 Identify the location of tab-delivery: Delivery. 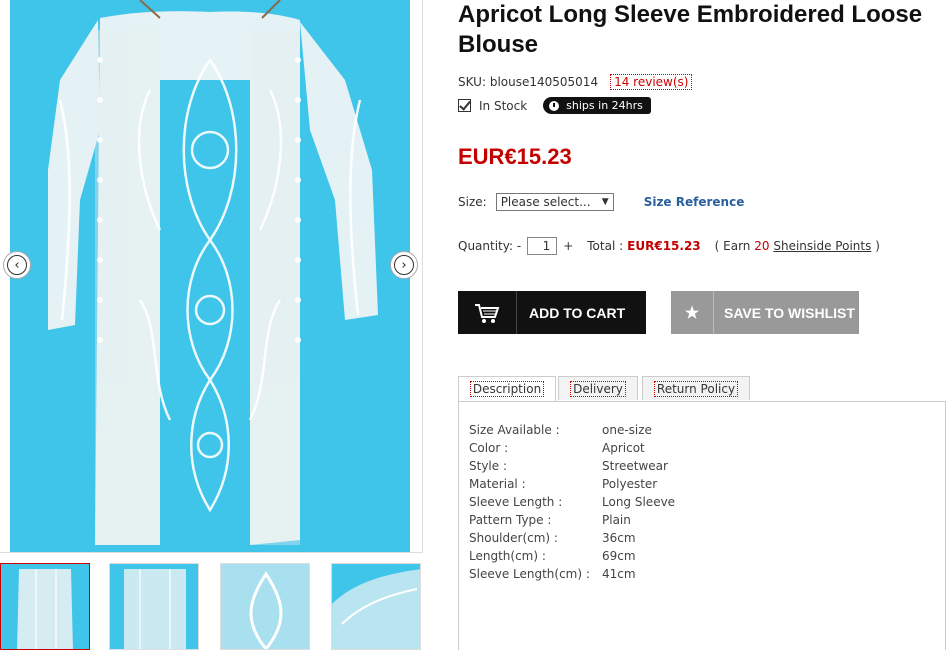
(598, 388).